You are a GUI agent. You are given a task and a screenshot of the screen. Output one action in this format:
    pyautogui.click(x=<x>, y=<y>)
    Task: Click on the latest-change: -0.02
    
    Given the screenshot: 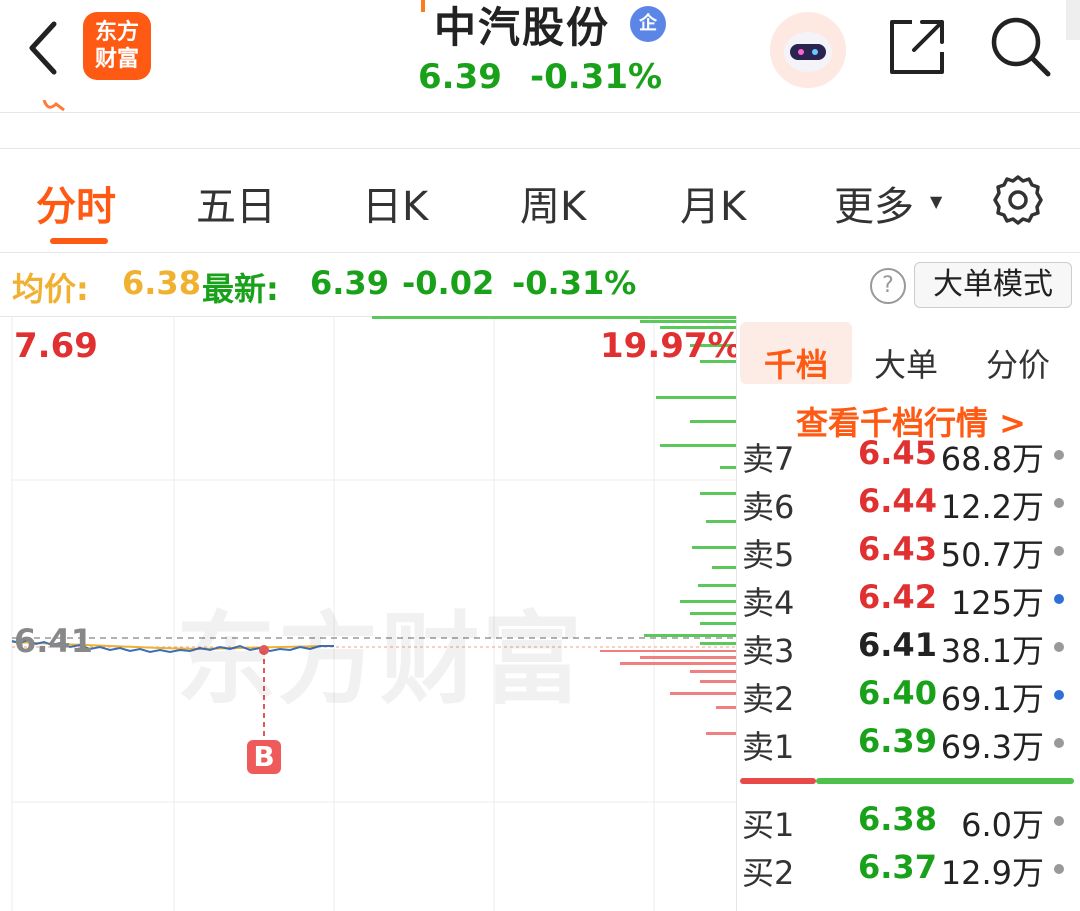 What is the action you would take?
    pyautogui.click(x=448, y=283)
    